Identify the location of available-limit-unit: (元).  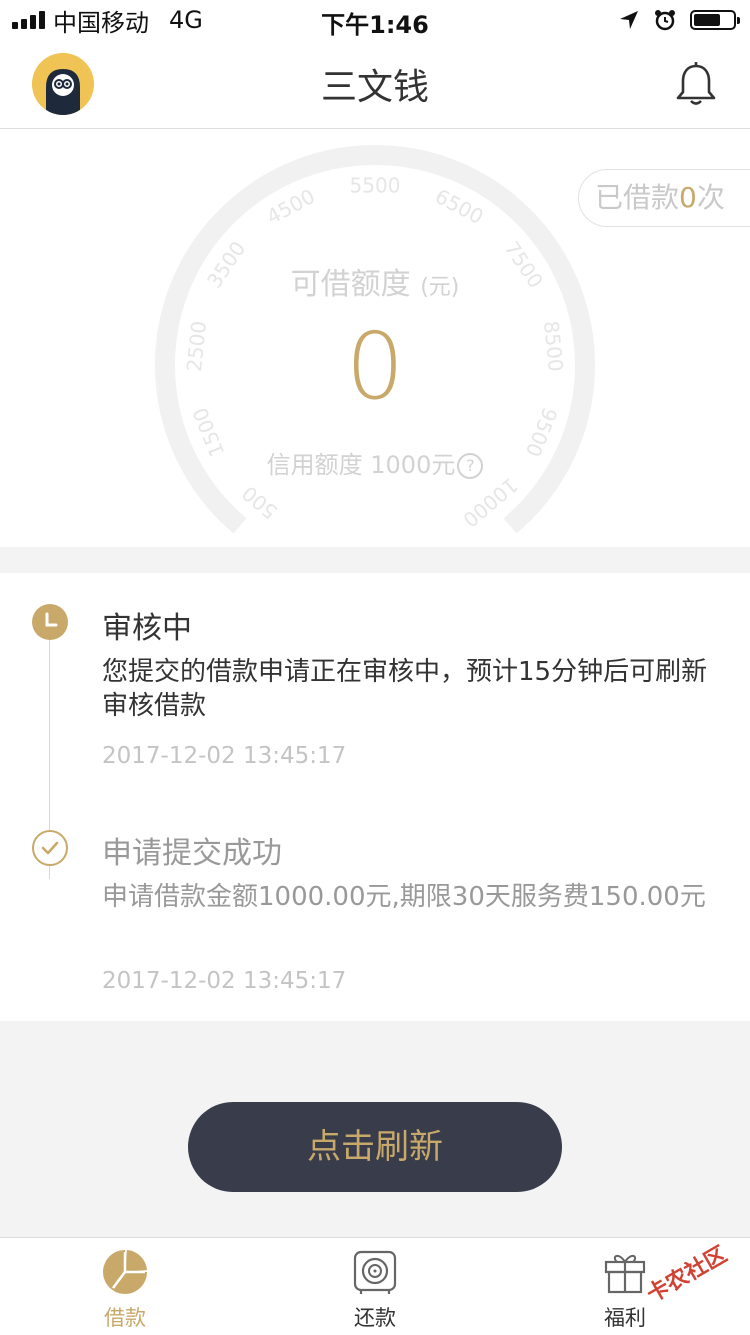
(440, 287).